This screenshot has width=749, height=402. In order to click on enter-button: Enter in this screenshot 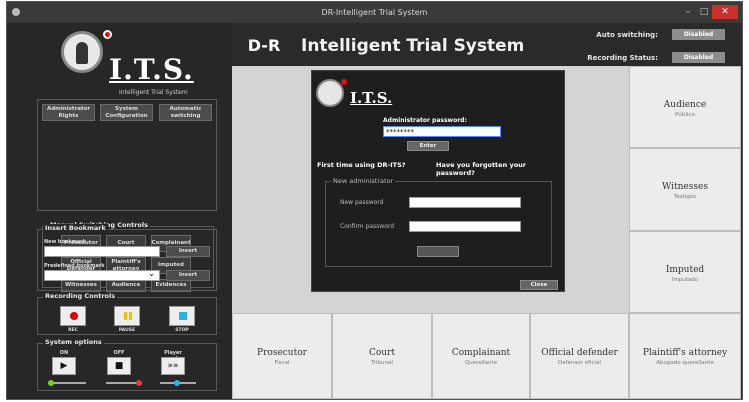, I will do `click(428, 146)`.